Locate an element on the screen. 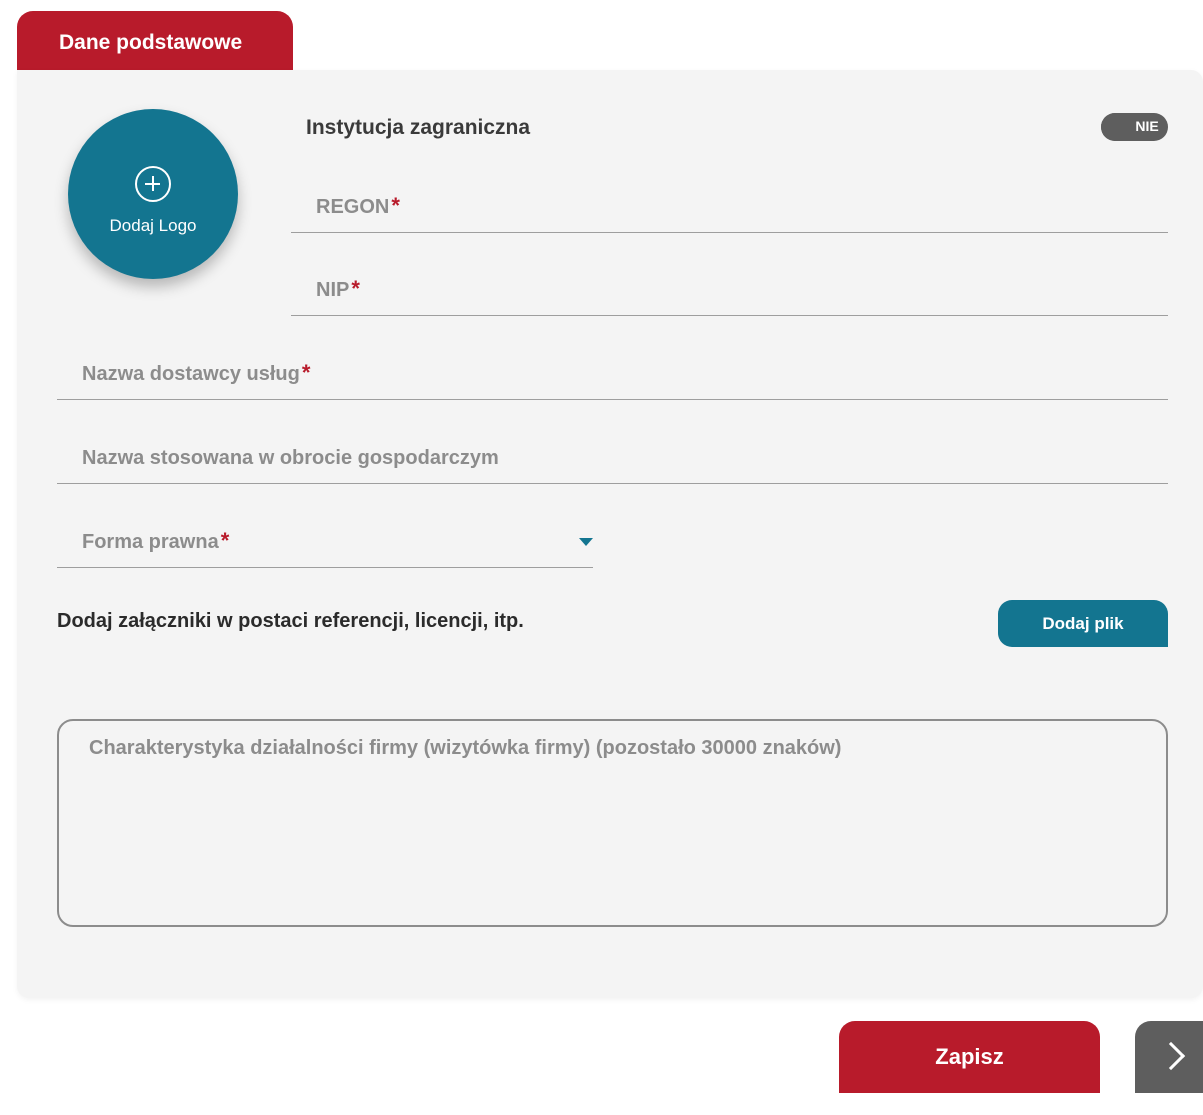  chevron-right-icon is located at coordinates (1171, 1056).